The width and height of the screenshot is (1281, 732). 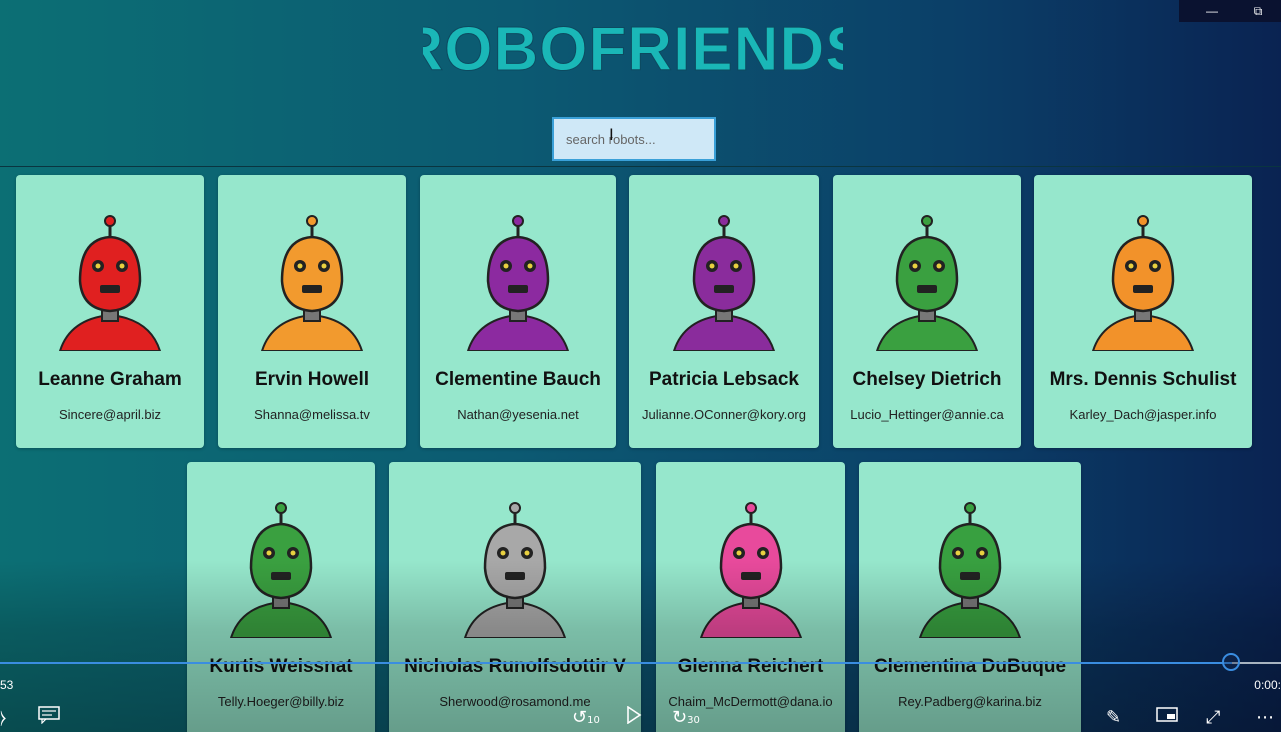 I want to click on robot-name: Chelsey Dietrich, so click(x=927, y=379).